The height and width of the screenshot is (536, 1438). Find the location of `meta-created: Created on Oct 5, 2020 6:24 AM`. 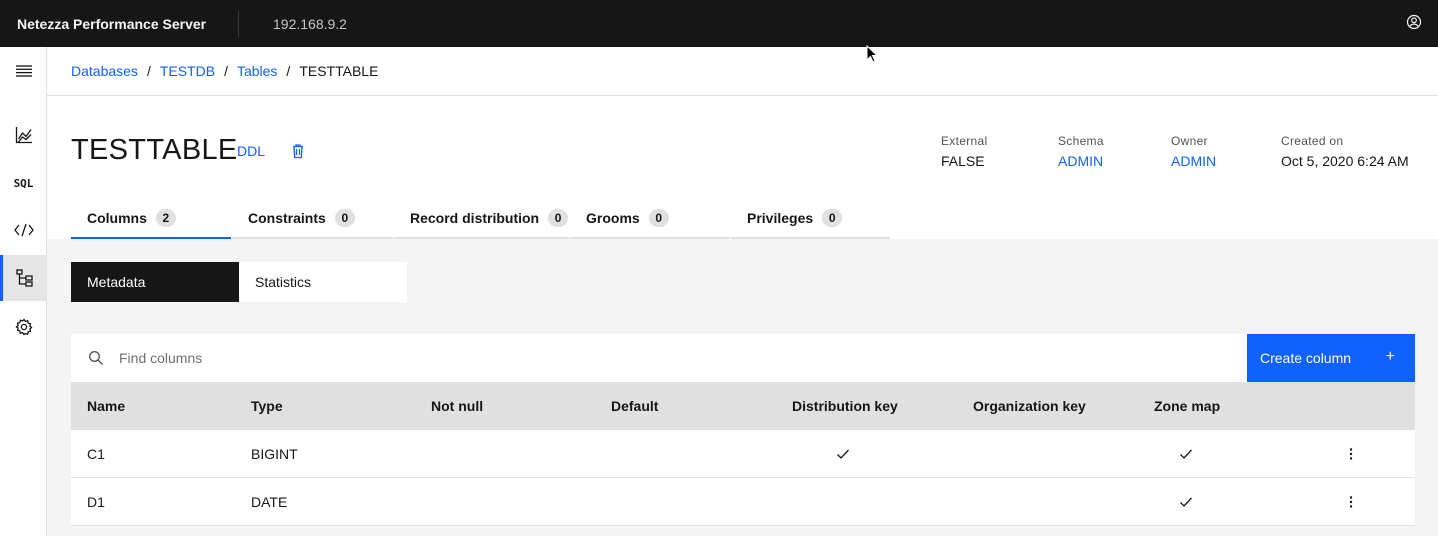

meta-created: Created on Oct 5, 2020 6:24 AM is located at coordinates (1345, 151).